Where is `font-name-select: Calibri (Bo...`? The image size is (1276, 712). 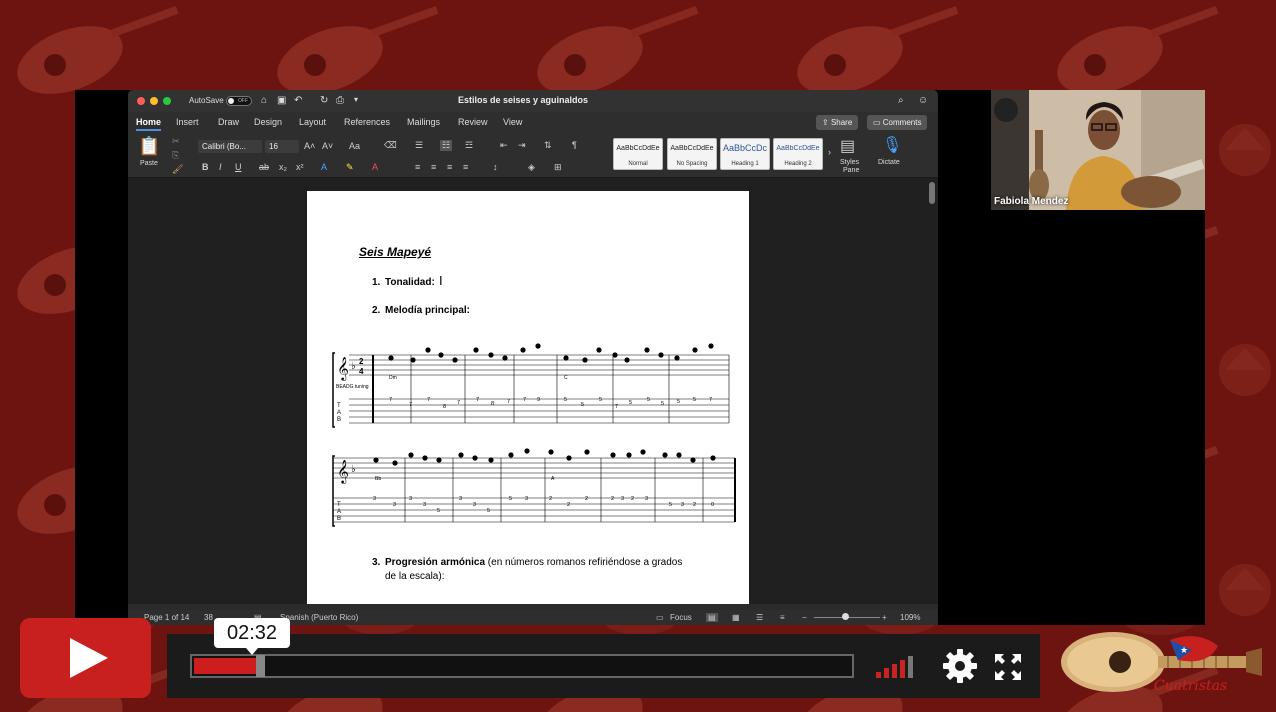
font-name-select: Calibri (Bo... is located at coordinates (230, 146).